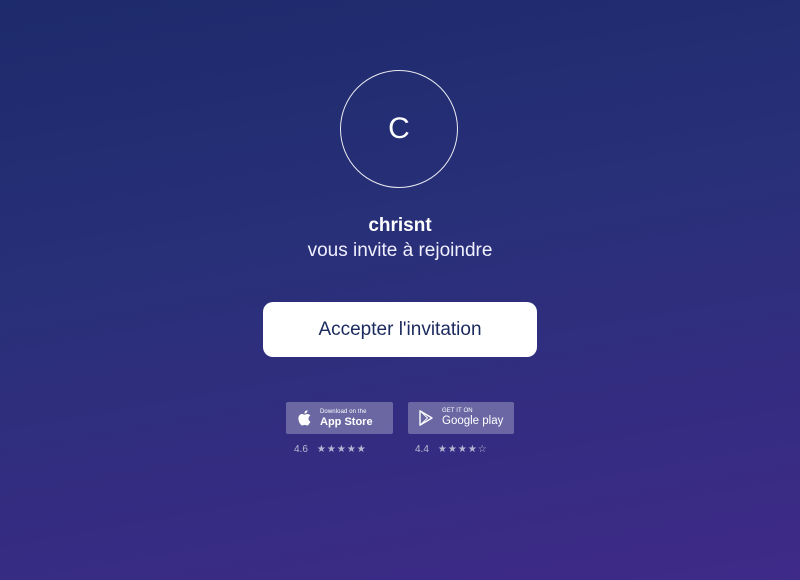 This screenshot has height=580, width=800. What do you see at coordinates (426, 418) in the screenshot?
I see `google-play-icon` at bounding box center [426, 418].